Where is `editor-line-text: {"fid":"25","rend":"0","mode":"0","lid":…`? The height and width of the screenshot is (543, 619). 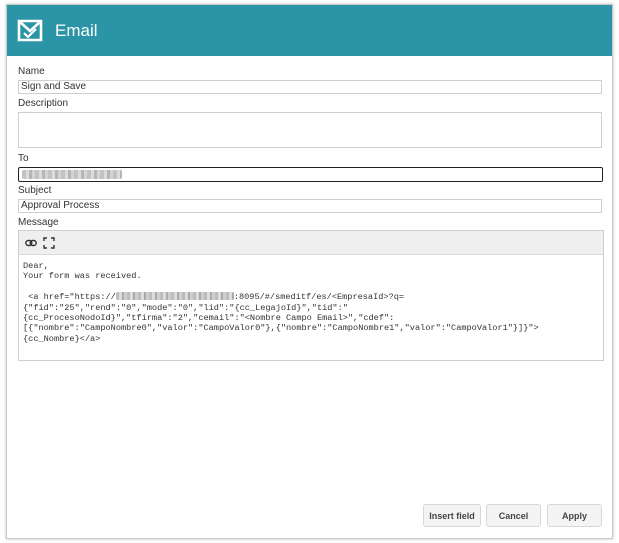
editor-line-text: {"fid":"25","rend":"0","mode":"0","lid":… is located at coordinates (185, 307).